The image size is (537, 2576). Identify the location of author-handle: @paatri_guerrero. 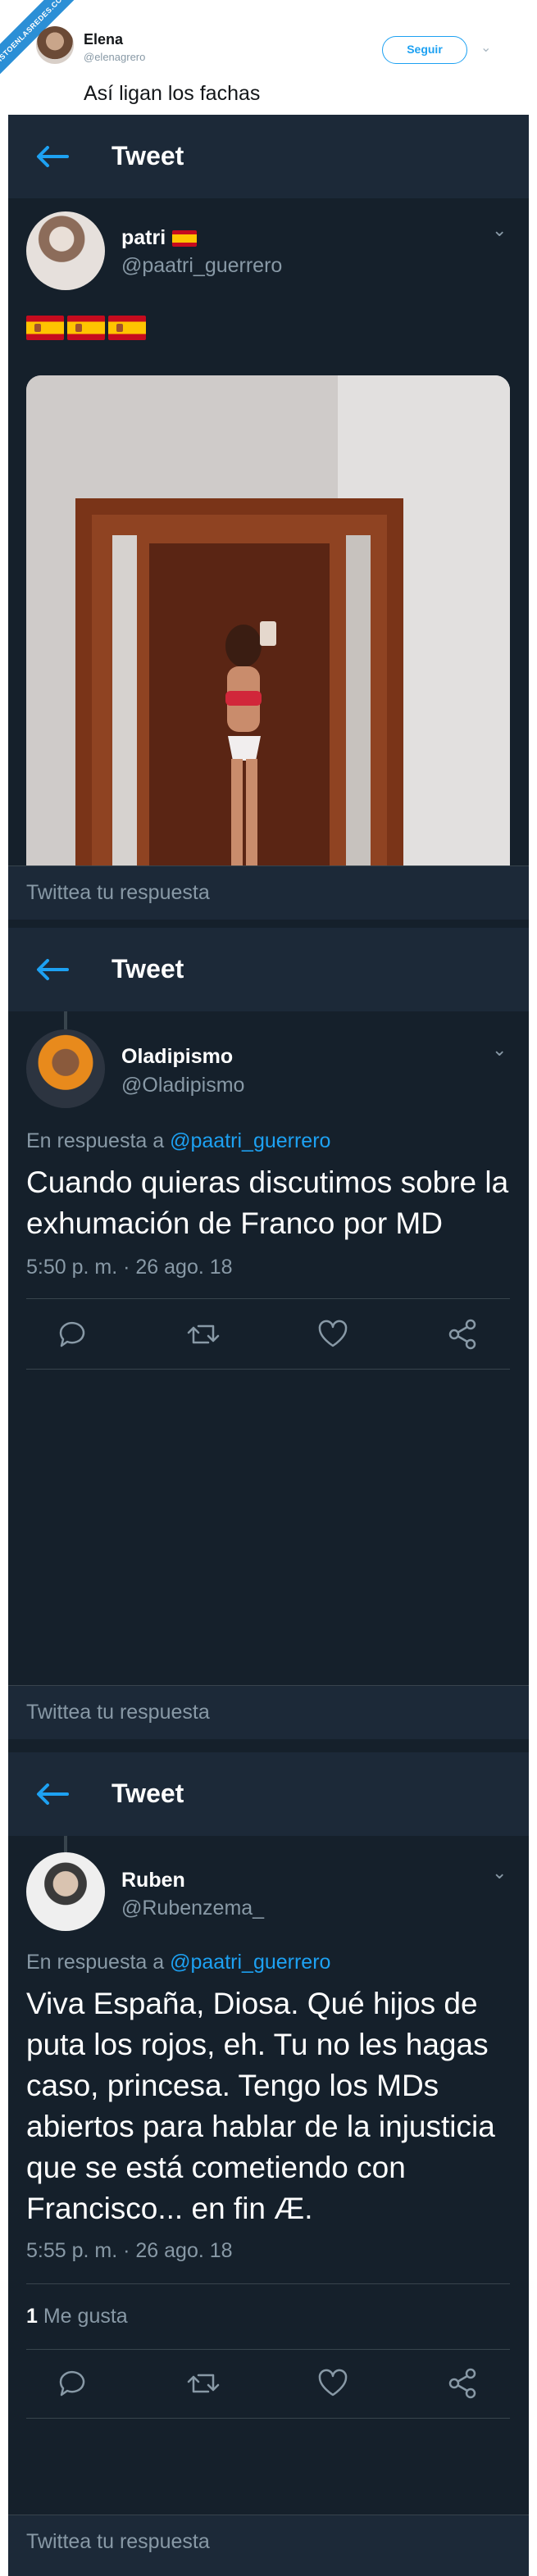
(202, 266).